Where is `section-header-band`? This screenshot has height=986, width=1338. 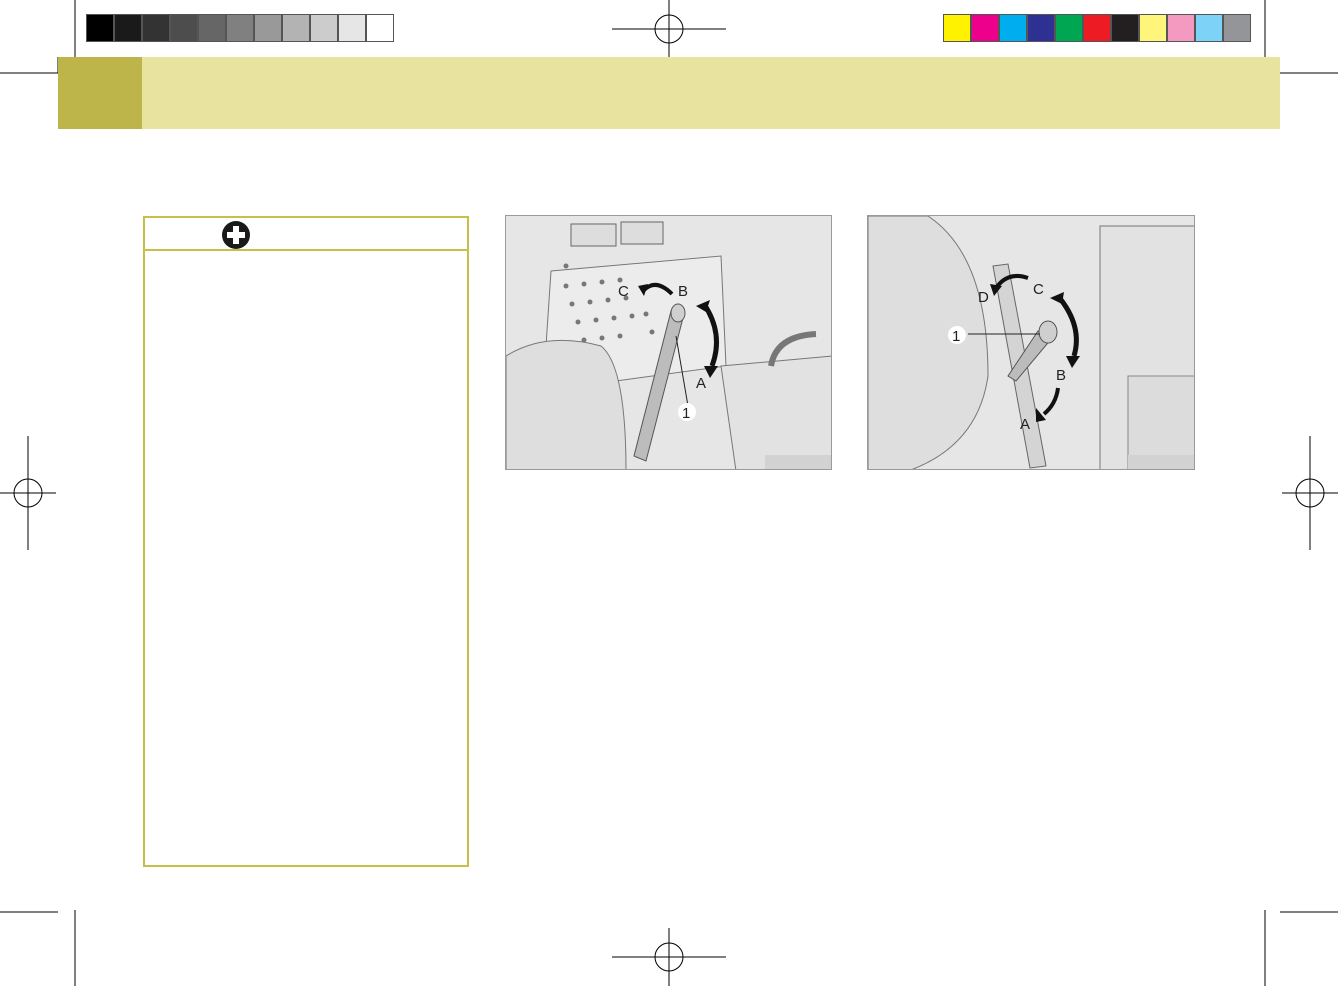 section-header-band is located at coordinates (669, 93).